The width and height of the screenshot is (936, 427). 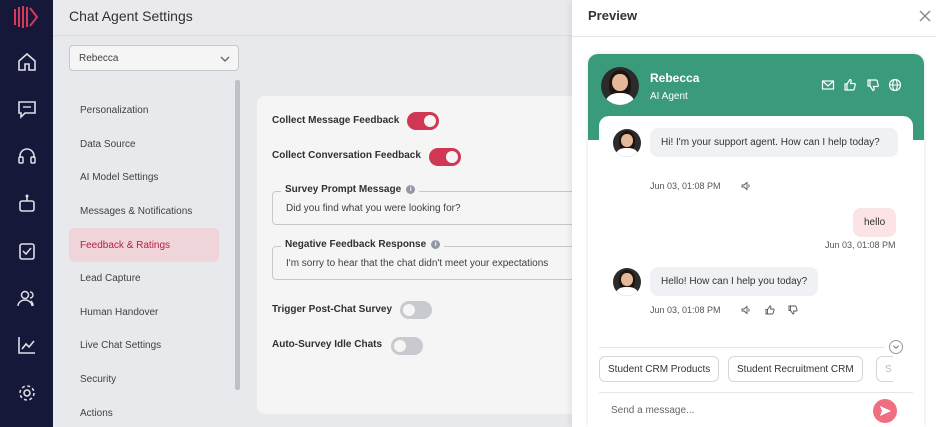 I want to click on suggestion-chip: S, so click(x=884, y=369).